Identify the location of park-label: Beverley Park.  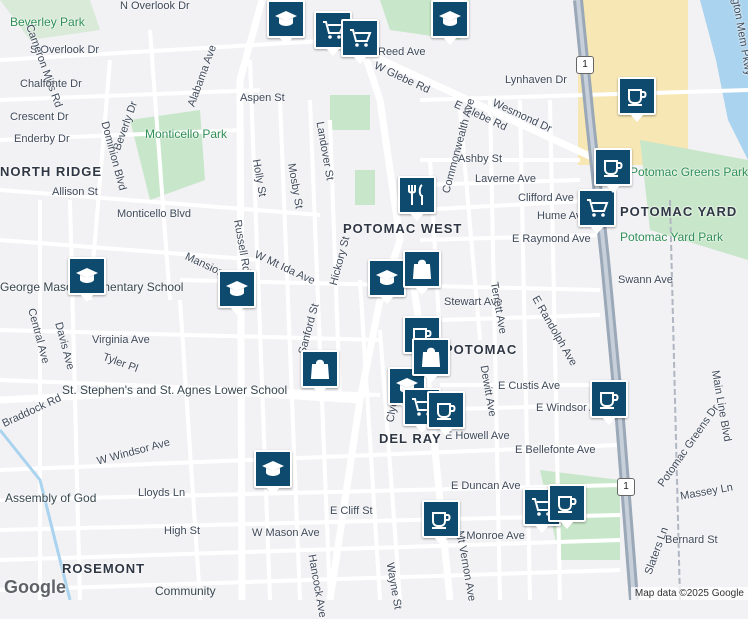
(47, 22).